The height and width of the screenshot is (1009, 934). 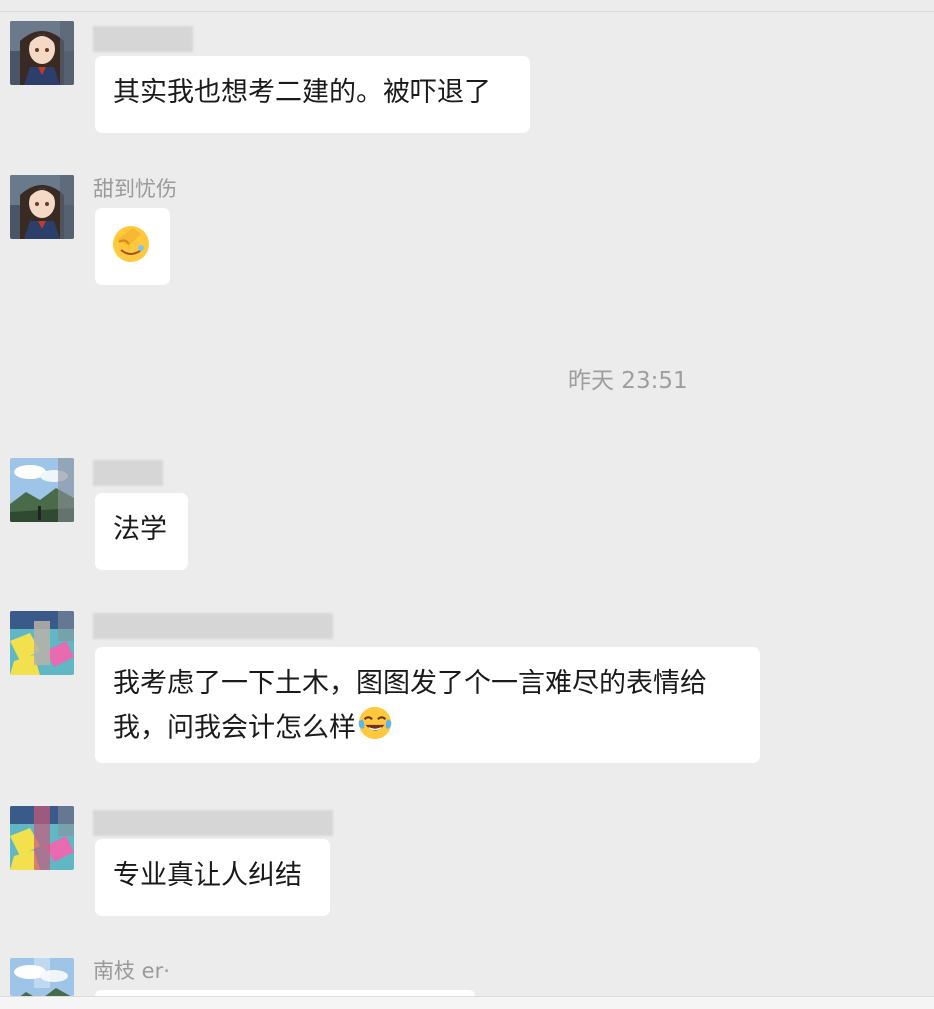 What do you see at coordinates (312, 94) in the screenshot?
I see `message-bubble: 其实我也想考二建的。被吓退了` at bounding box center [312, 94].